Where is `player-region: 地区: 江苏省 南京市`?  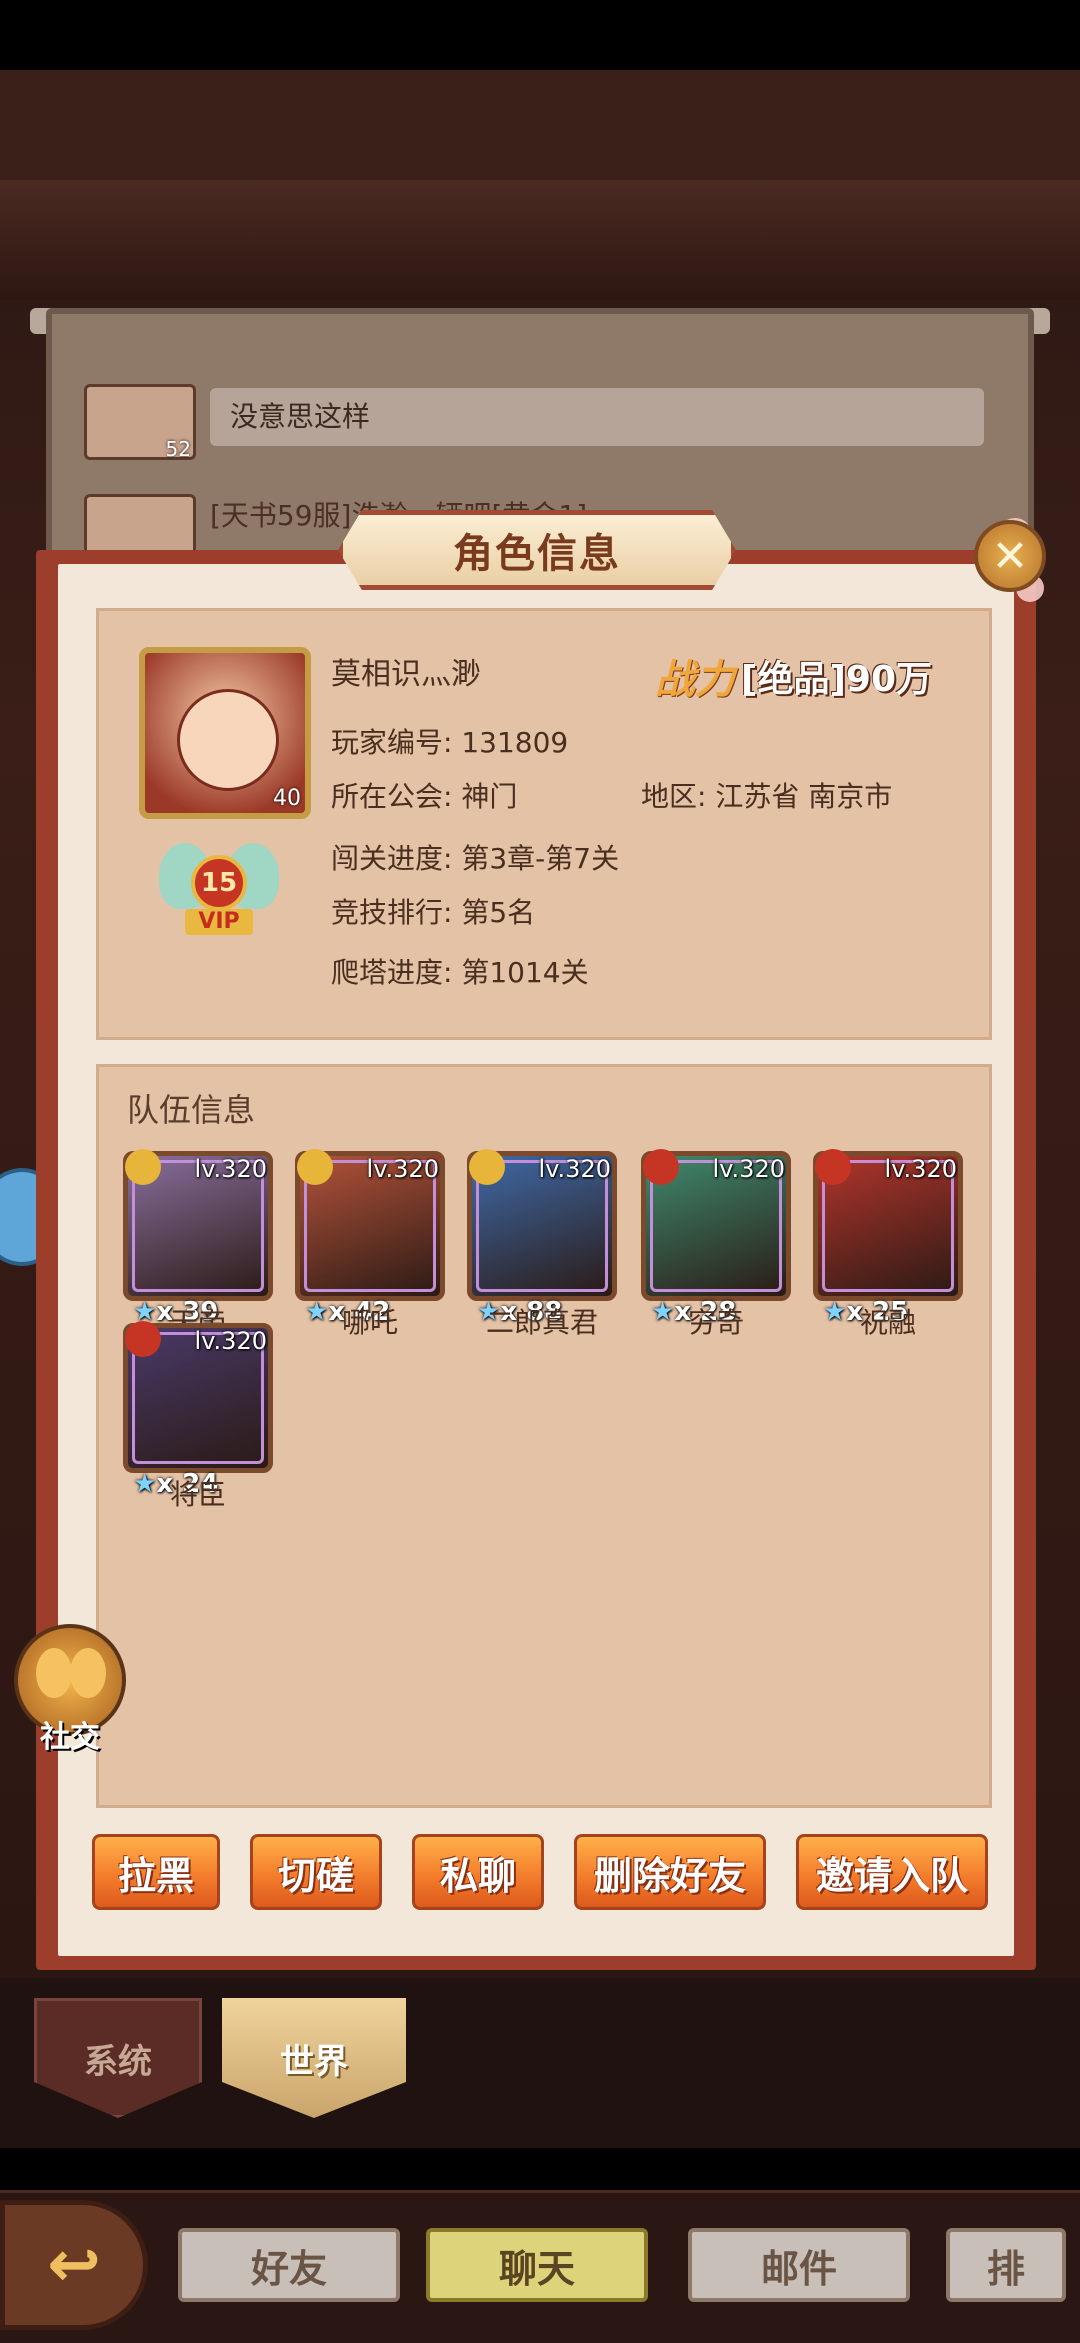 player-region: 地区: 江苏省 南京市 is located at coordinates (767, 796).